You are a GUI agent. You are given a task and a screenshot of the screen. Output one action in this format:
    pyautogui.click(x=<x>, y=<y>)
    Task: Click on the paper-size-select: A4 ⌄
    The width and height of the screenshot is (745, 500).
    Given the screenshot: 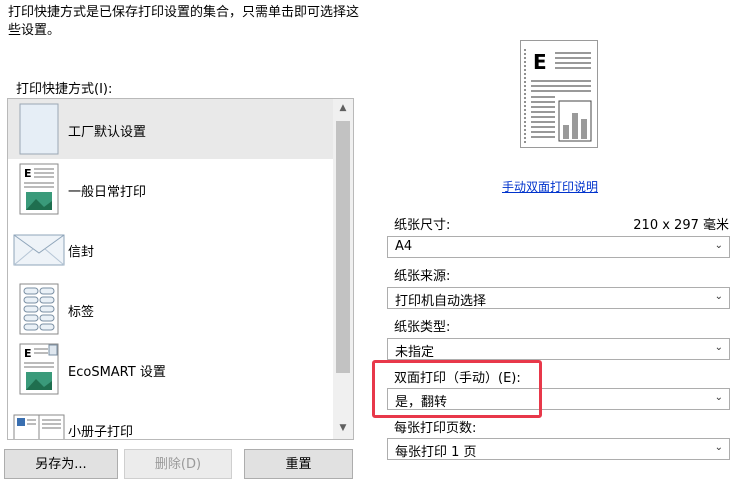 What is the action you would take?
    pyautogui.click(x=558, y=247)
    